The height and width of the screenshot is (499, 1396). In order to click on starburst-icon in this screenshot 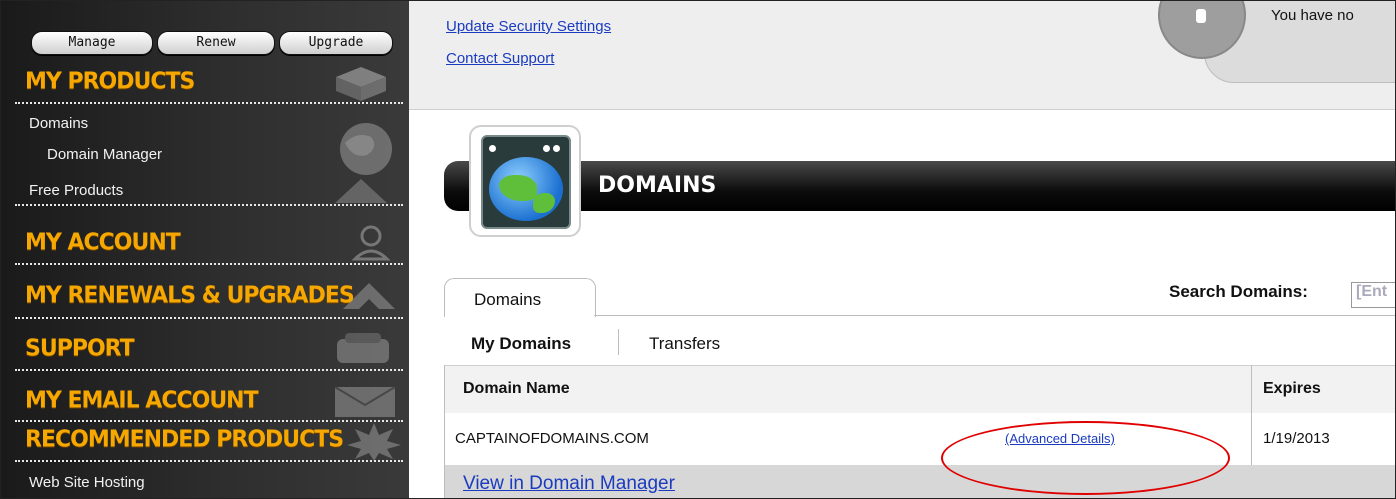, I will do `click(374, 442)`.